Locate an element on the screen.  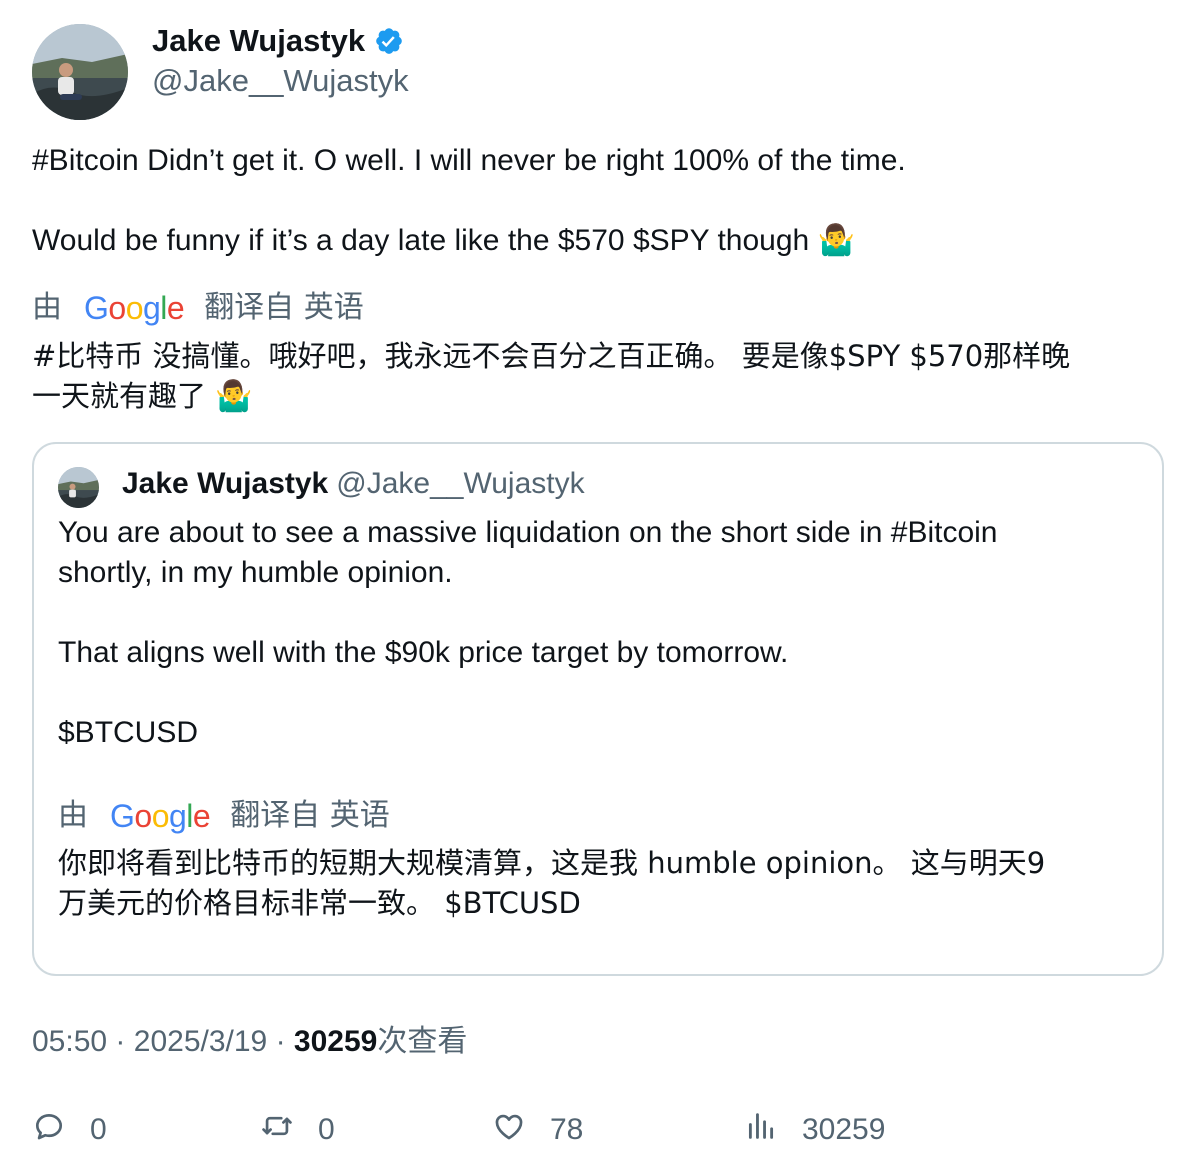
tweet-meta: 05:50 · 2025/3/19 · 30259次查看 is located at coordinates (249, 1042).